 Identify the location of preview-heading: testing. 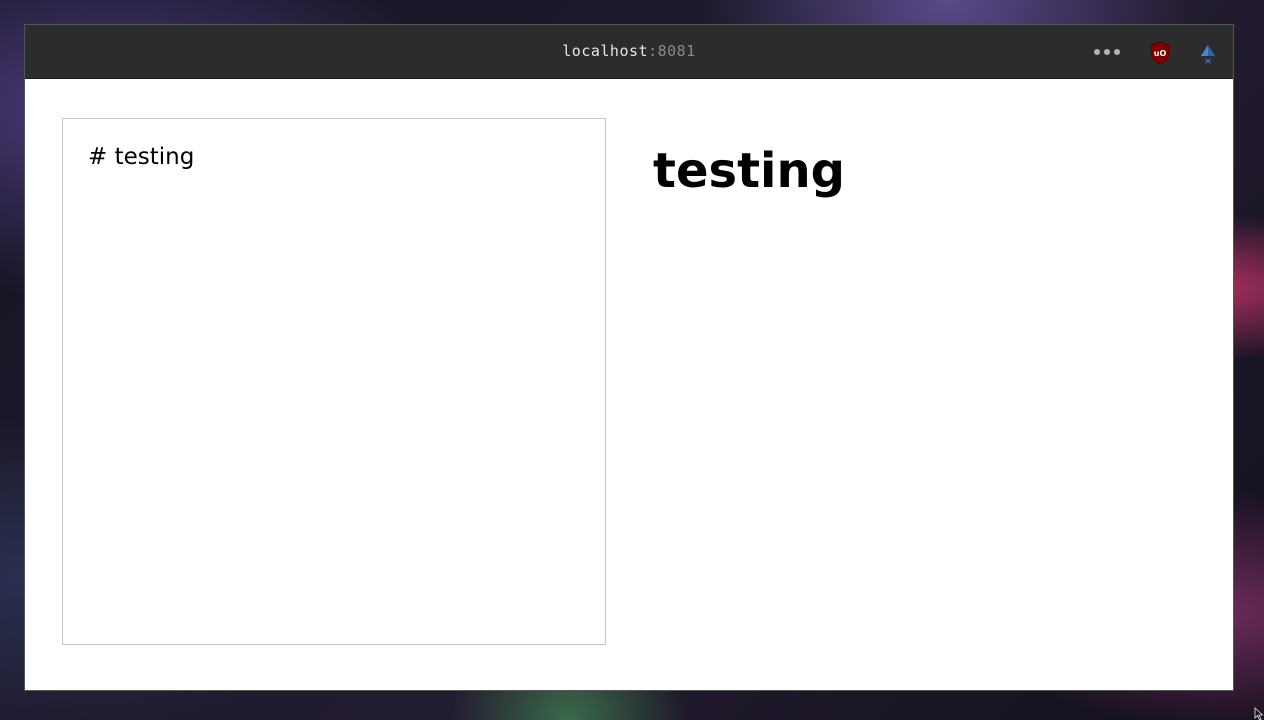
(749, 171).